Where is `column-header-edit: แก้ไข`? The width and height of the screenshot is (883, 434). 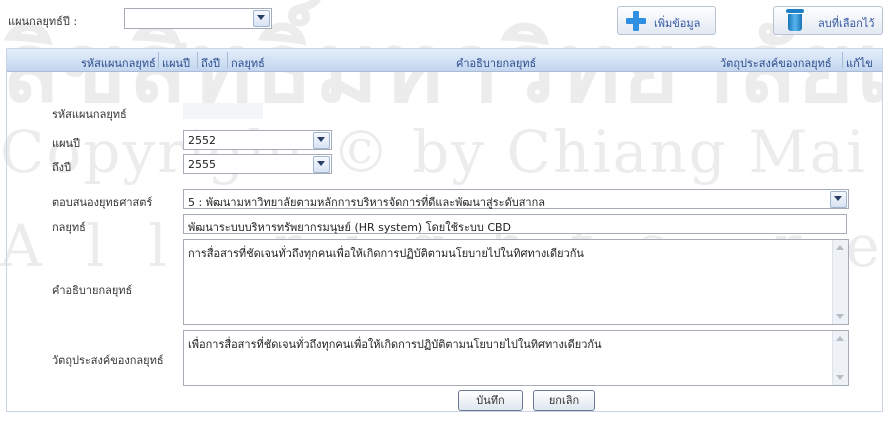 column-header-edit: แก้ไข is located at coordinates (859, 63).